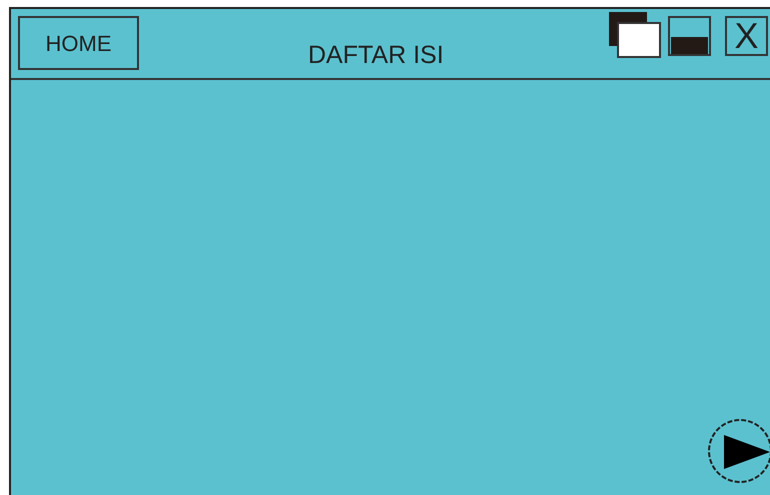 This screenshot has height=495, width=770. What do you see at coordinates (376, 55) in the screenshot?
I see `page-title: DAFTAR ISI` at bounding box center [376, 55].